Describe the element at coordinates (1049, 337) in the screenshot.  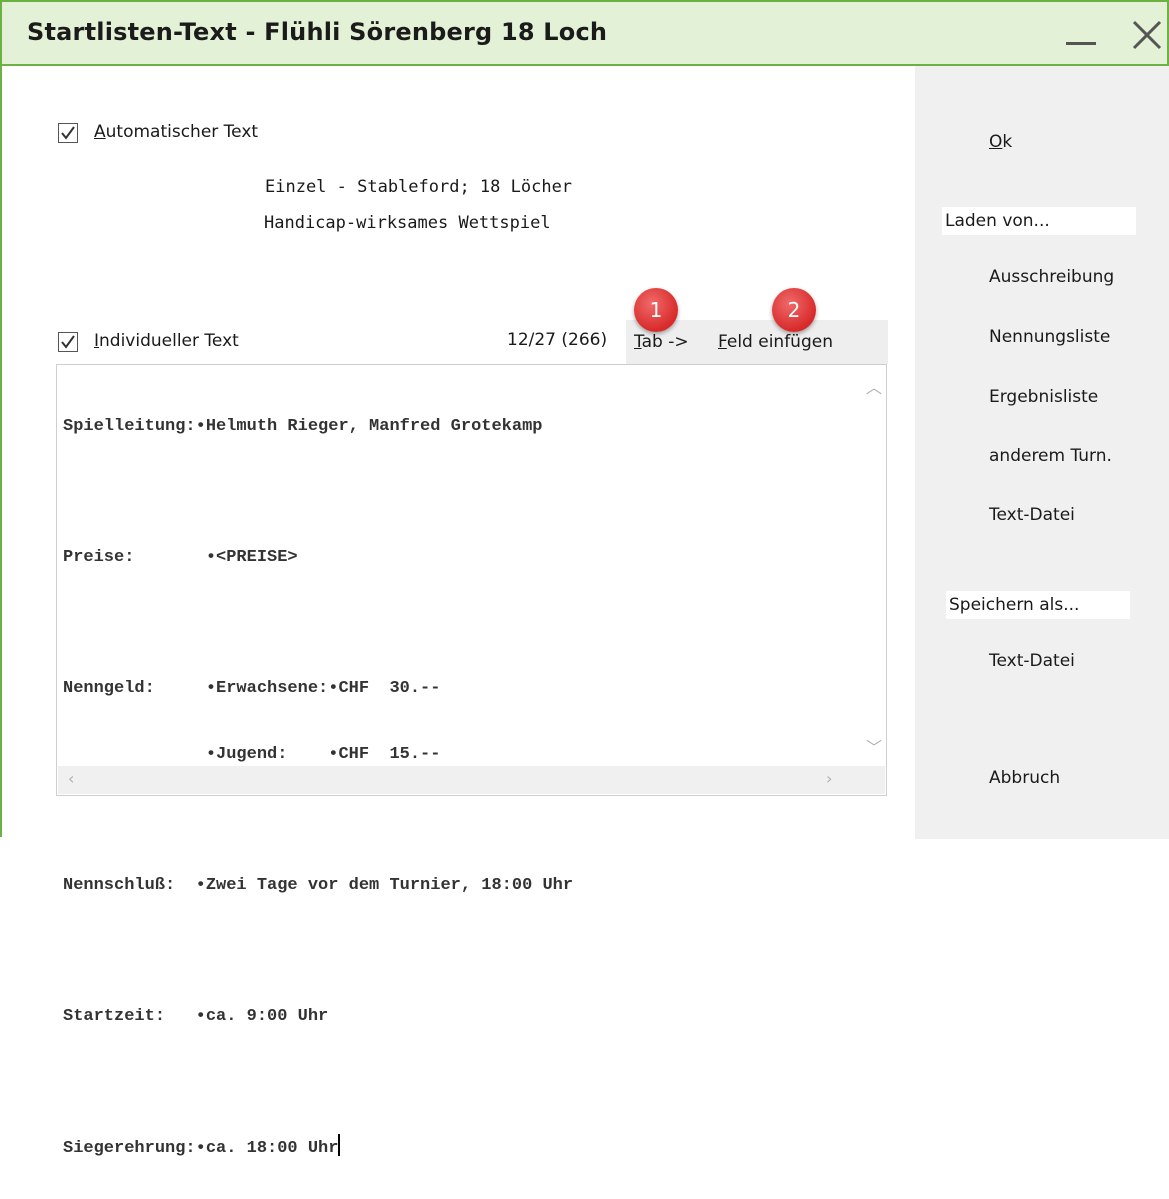
I see `load-nennungsliste-button: Nennungsliste` at that location.